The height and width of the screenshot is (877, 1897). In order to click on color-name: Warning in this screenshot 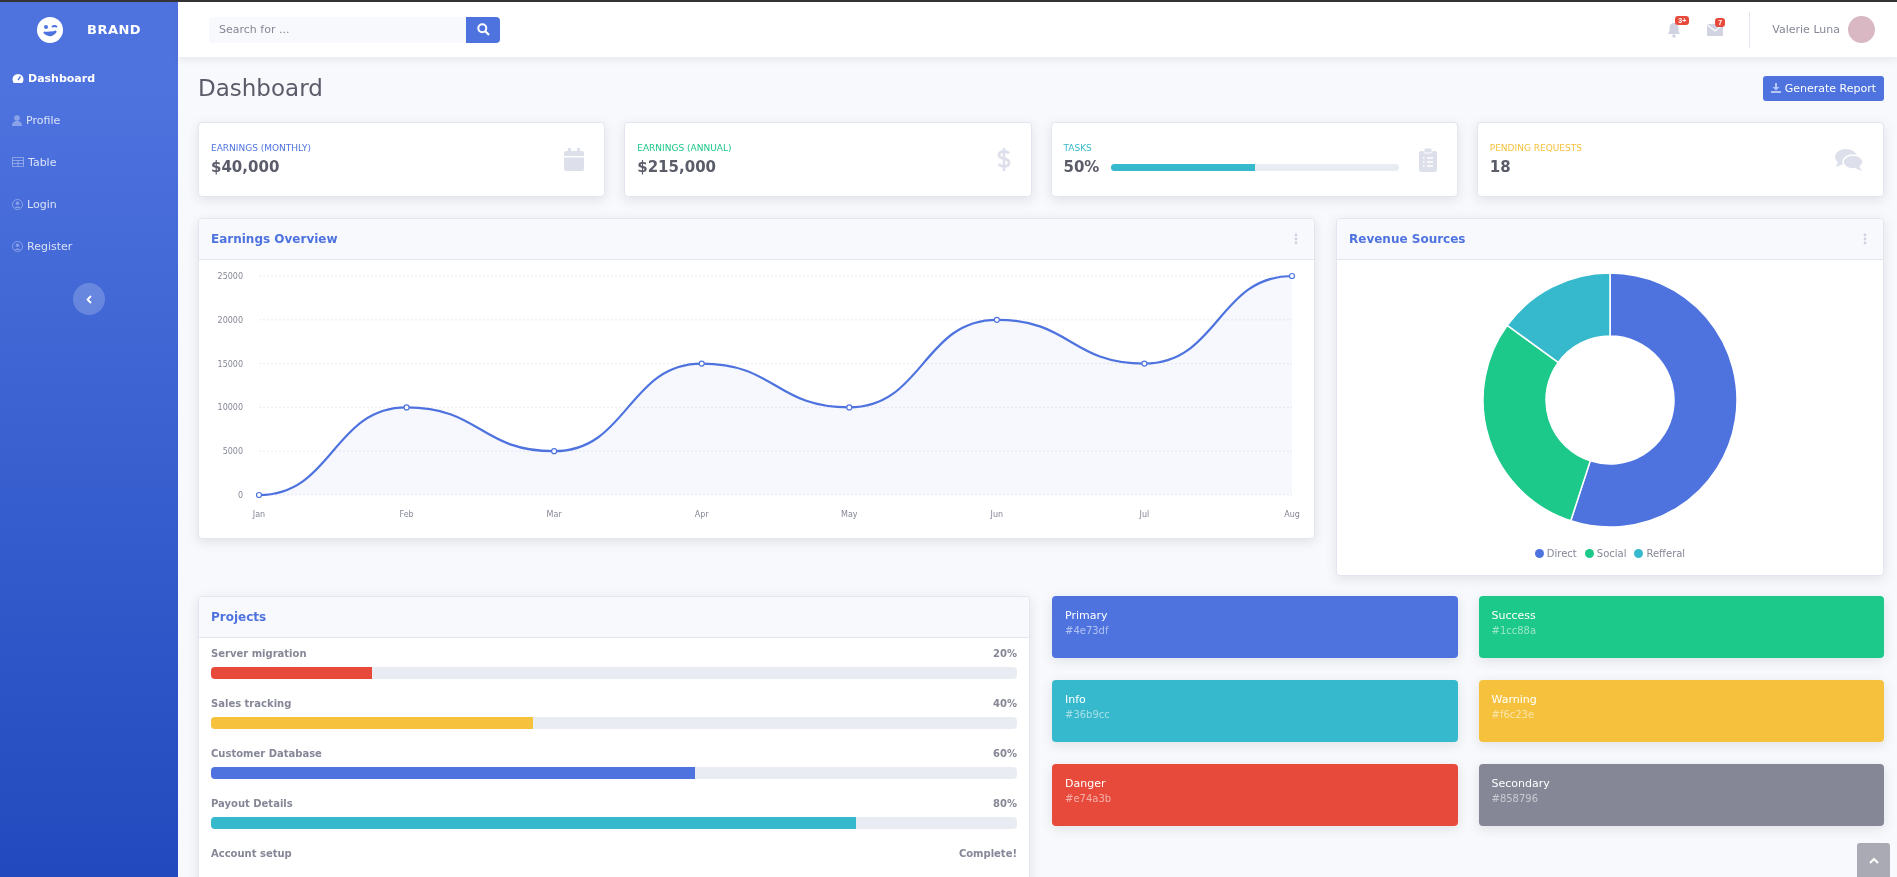, I will do `click(1514, 699)`.